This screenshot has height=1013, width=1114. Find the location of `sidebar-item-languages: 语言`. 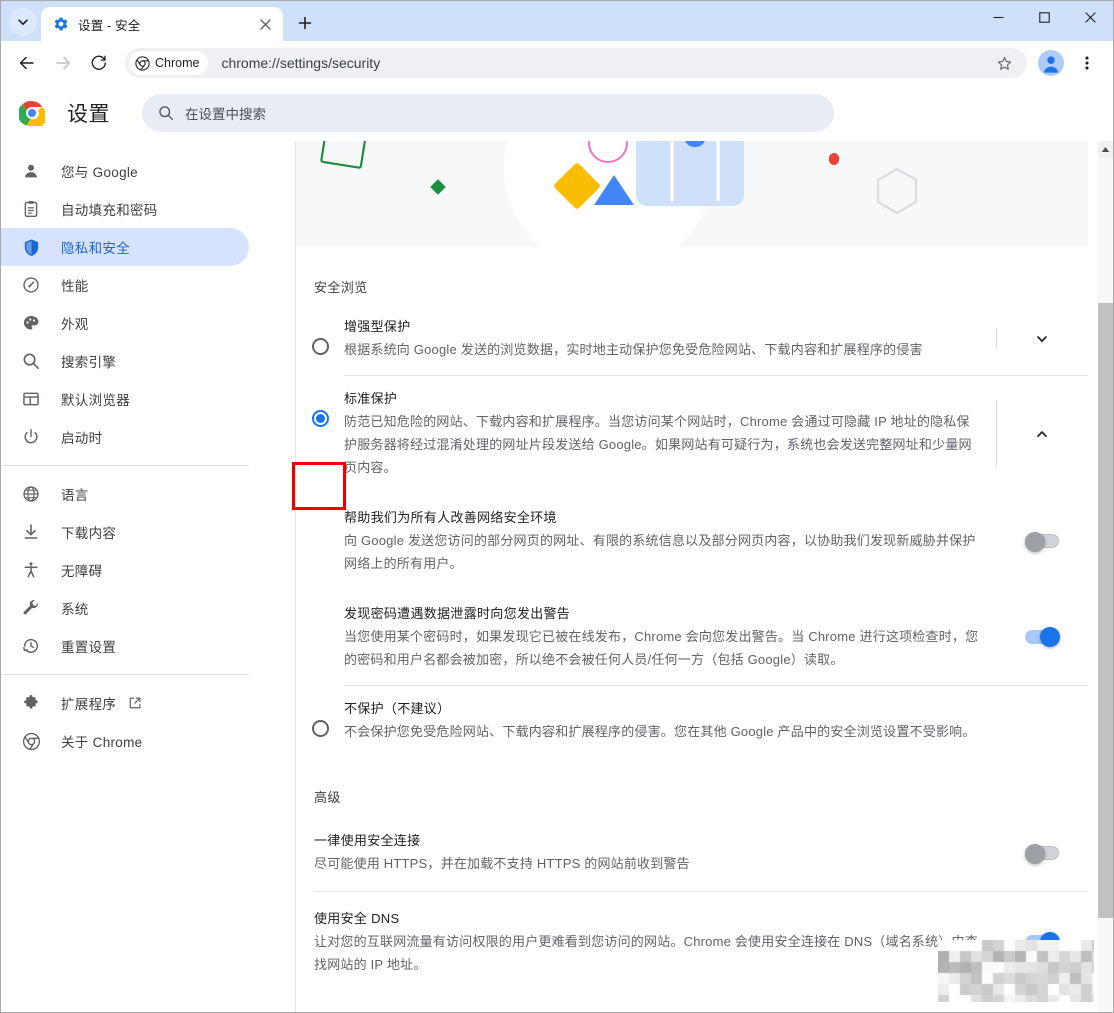

sidebar-item-languages: 语言 is located at coordinates (125, 494).